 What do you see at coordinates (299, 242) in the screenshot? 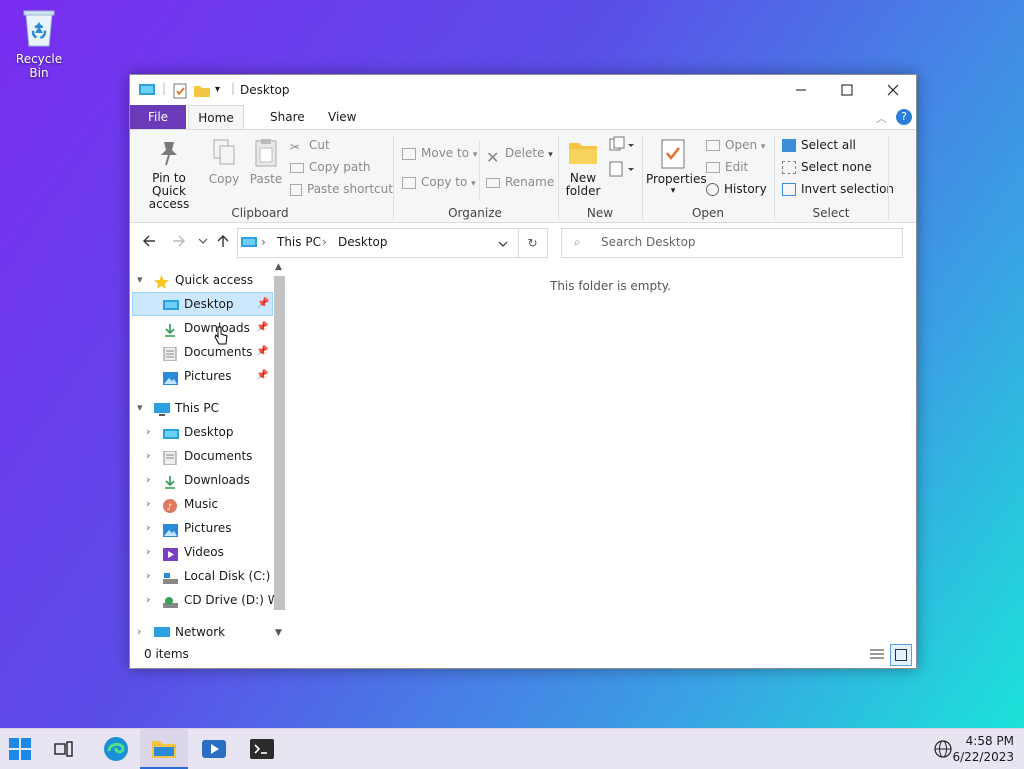
I see `breadcrumb-this-pc: This PC` at bounding box center [299, 242].